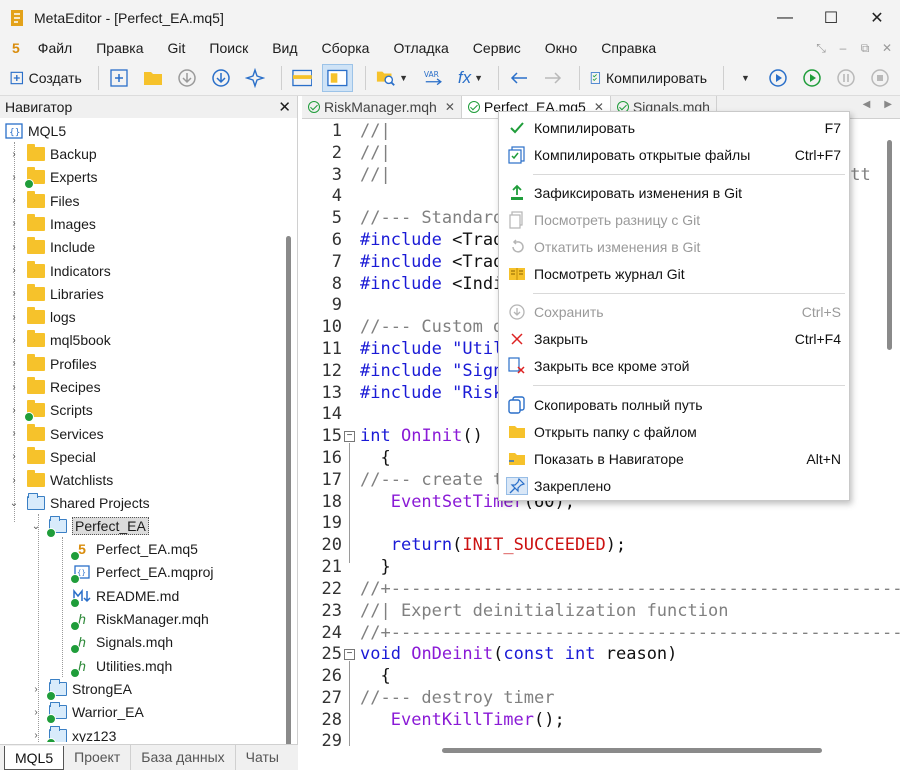  Describe the element at coordinates (785, 18) in the screenshot. I see `minimize-button: —` at that location.